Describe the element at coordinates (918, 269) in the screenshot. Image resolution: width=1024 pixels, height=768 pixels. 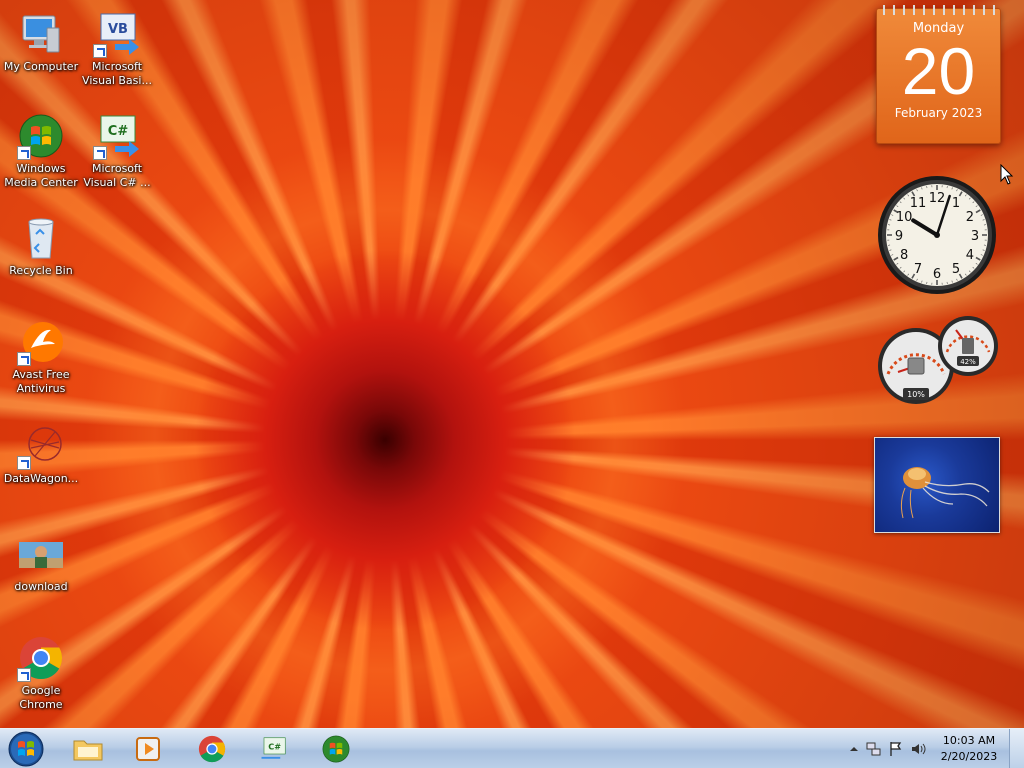
I see `clock-numeral: 7` at that location.